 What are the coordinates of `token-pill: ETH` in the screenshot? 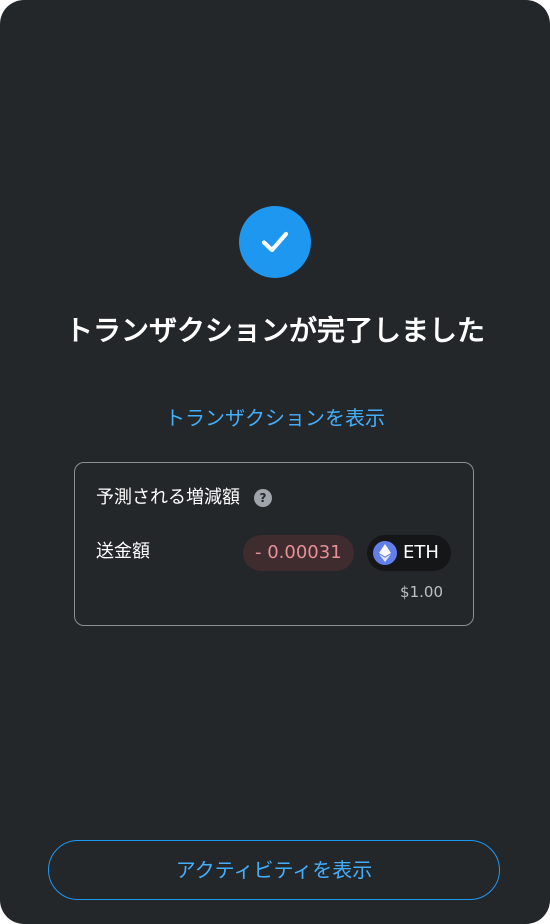 It's located at (409, 553).